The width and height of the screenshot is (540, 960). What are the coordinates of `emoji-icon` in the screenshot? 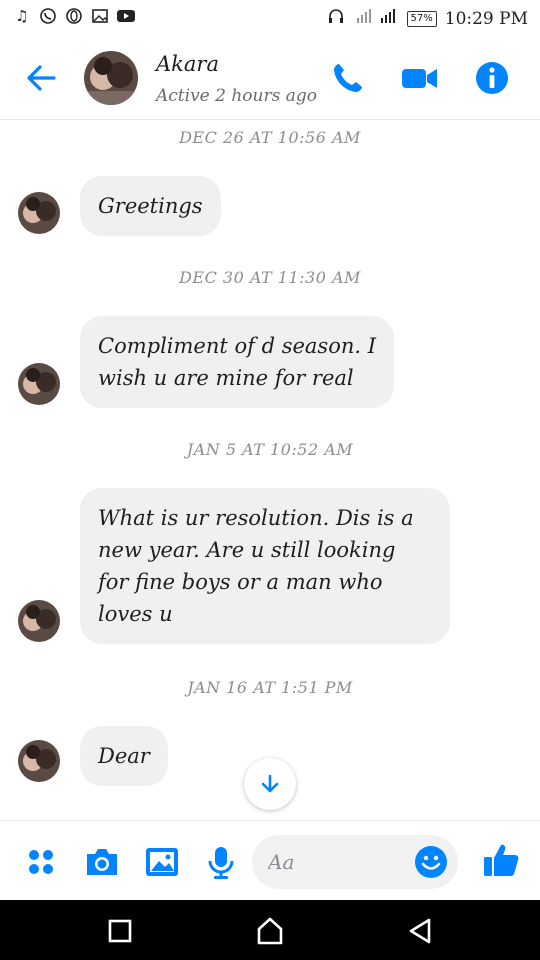 It's located at (431, 862).